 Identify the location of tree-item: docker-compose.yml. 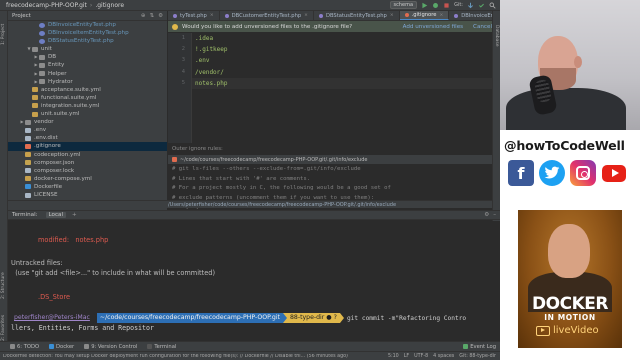
(87, 179).